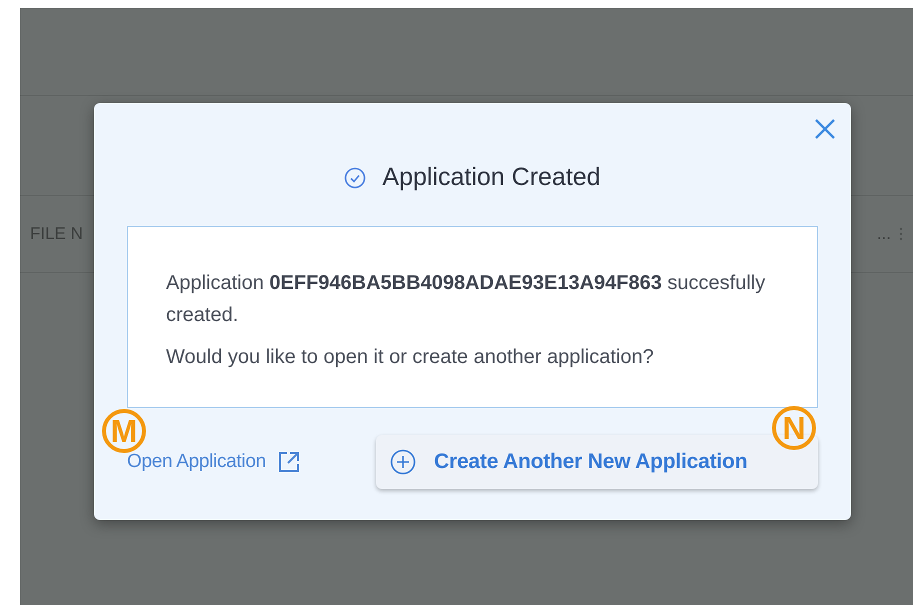 This screenshot has width=913, height=605. Describe the element at coordinates (491, 177) in the screenshot. I see `dialog-title: Application Created` at that location.